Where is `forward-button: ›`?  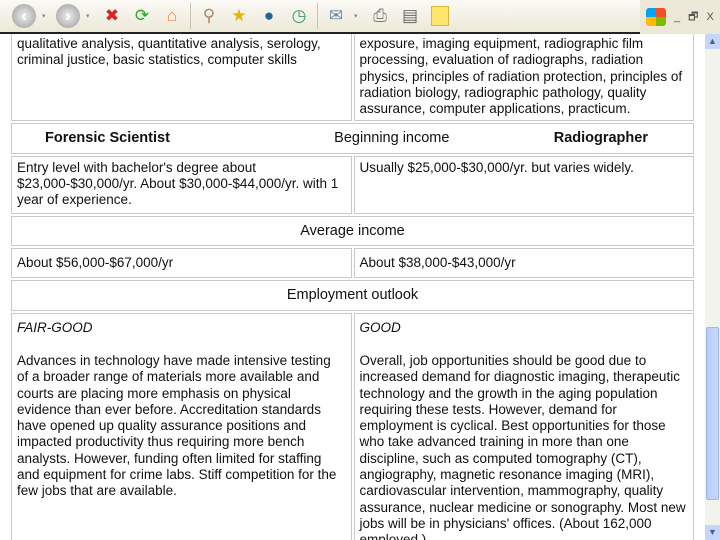 forward-button: › is located at coordinates (68, 16).